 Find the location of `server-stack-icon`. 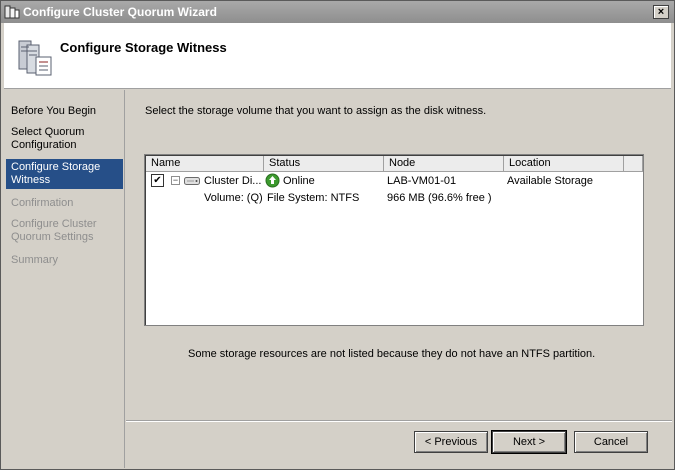

server-stack-icon is located at coordinates (35, 58).